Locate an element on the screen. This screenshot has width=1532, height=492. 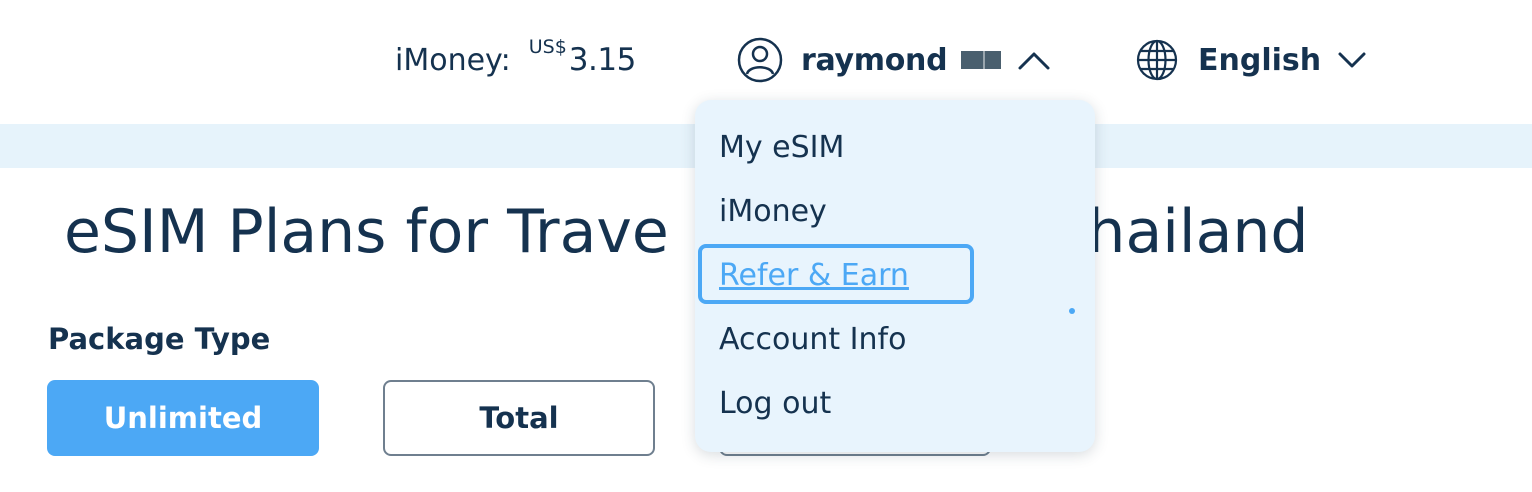
language-selector: English is located at coordinates (1251, 60).